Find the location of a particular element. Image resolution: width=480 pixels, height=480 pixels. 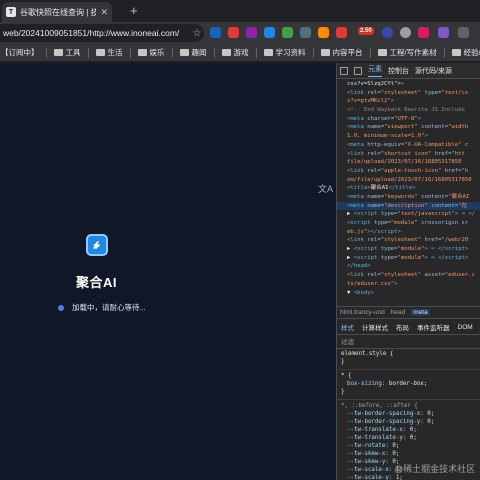

style-property: --tw-border-spacing-y: 0; is located at coordinates (410, 422).